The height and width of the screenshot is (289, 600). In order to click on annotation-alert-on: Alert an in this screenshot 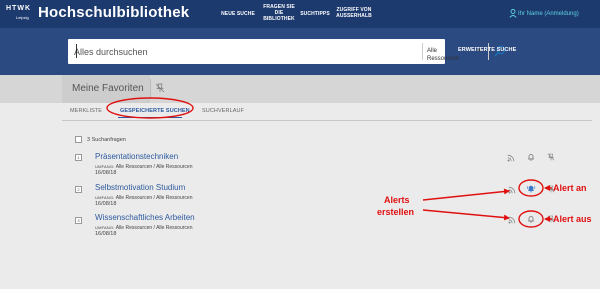, I will do `click(570, 188)`.